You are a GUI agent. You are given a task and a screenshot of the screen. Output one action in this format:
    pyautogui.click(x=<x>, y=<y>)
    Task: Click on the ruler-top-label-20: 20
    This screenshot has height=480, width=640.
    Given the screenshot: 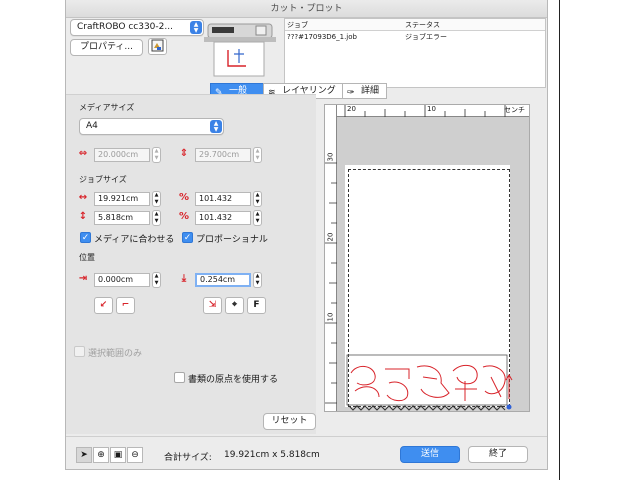 What is the action you would take?
    pyautogui.click(x=351, y=109)
    